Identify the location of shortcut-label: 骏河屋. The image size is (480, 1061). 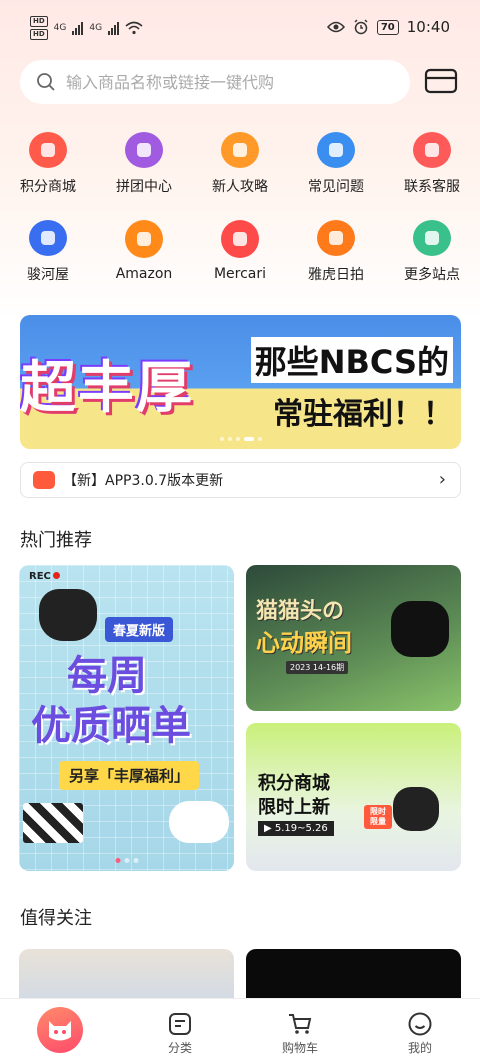
(48, 275).